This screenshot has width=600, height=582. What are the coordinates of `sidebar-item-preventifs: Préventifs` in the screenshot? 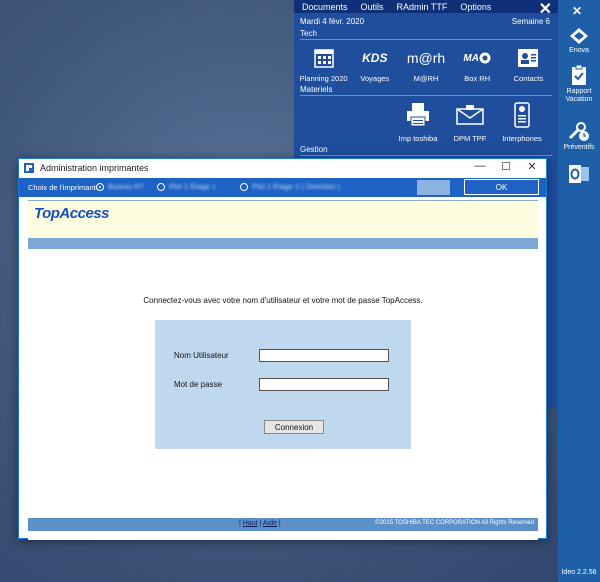 It's located at (579, 136).